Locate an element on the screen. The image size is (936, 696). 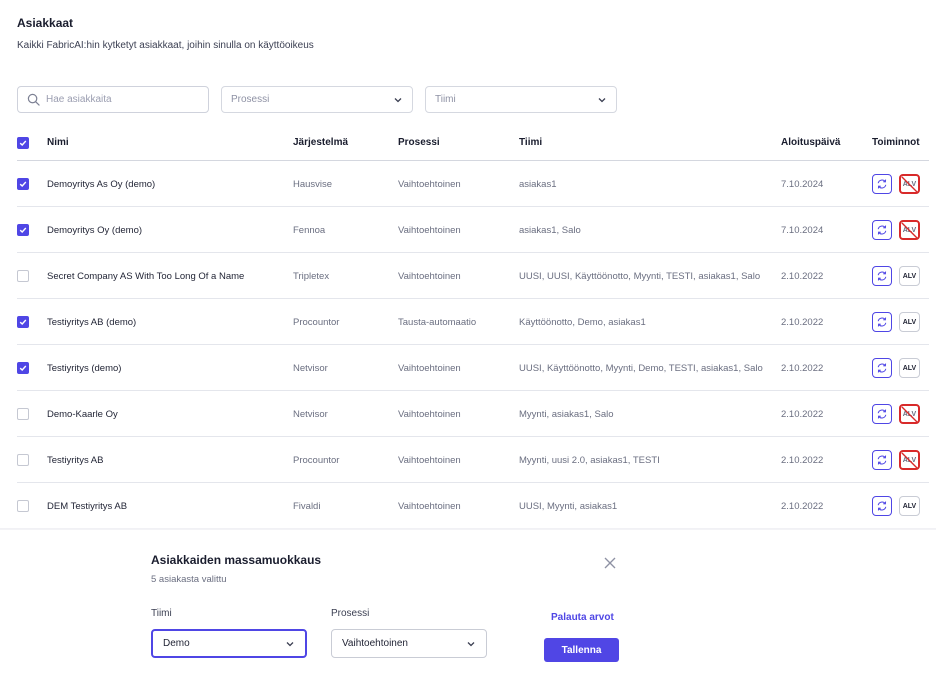
customer-start-date: 7.10.2024 is located at coordinates (802, 184).